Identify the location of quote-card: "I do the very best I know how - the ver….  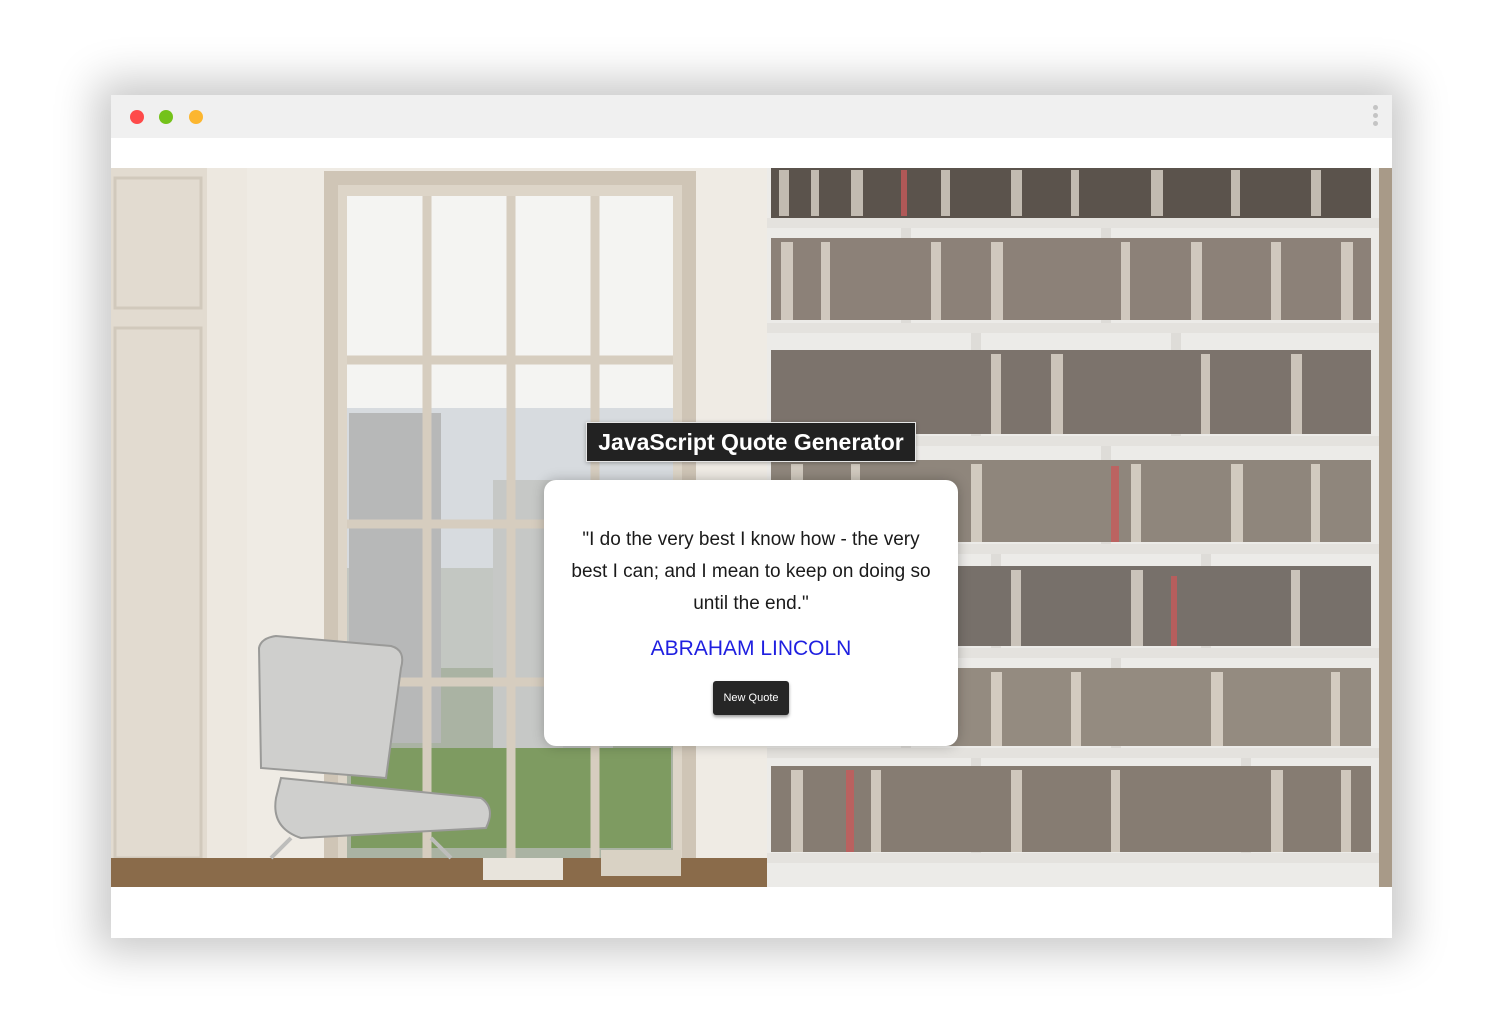
(751, 613).